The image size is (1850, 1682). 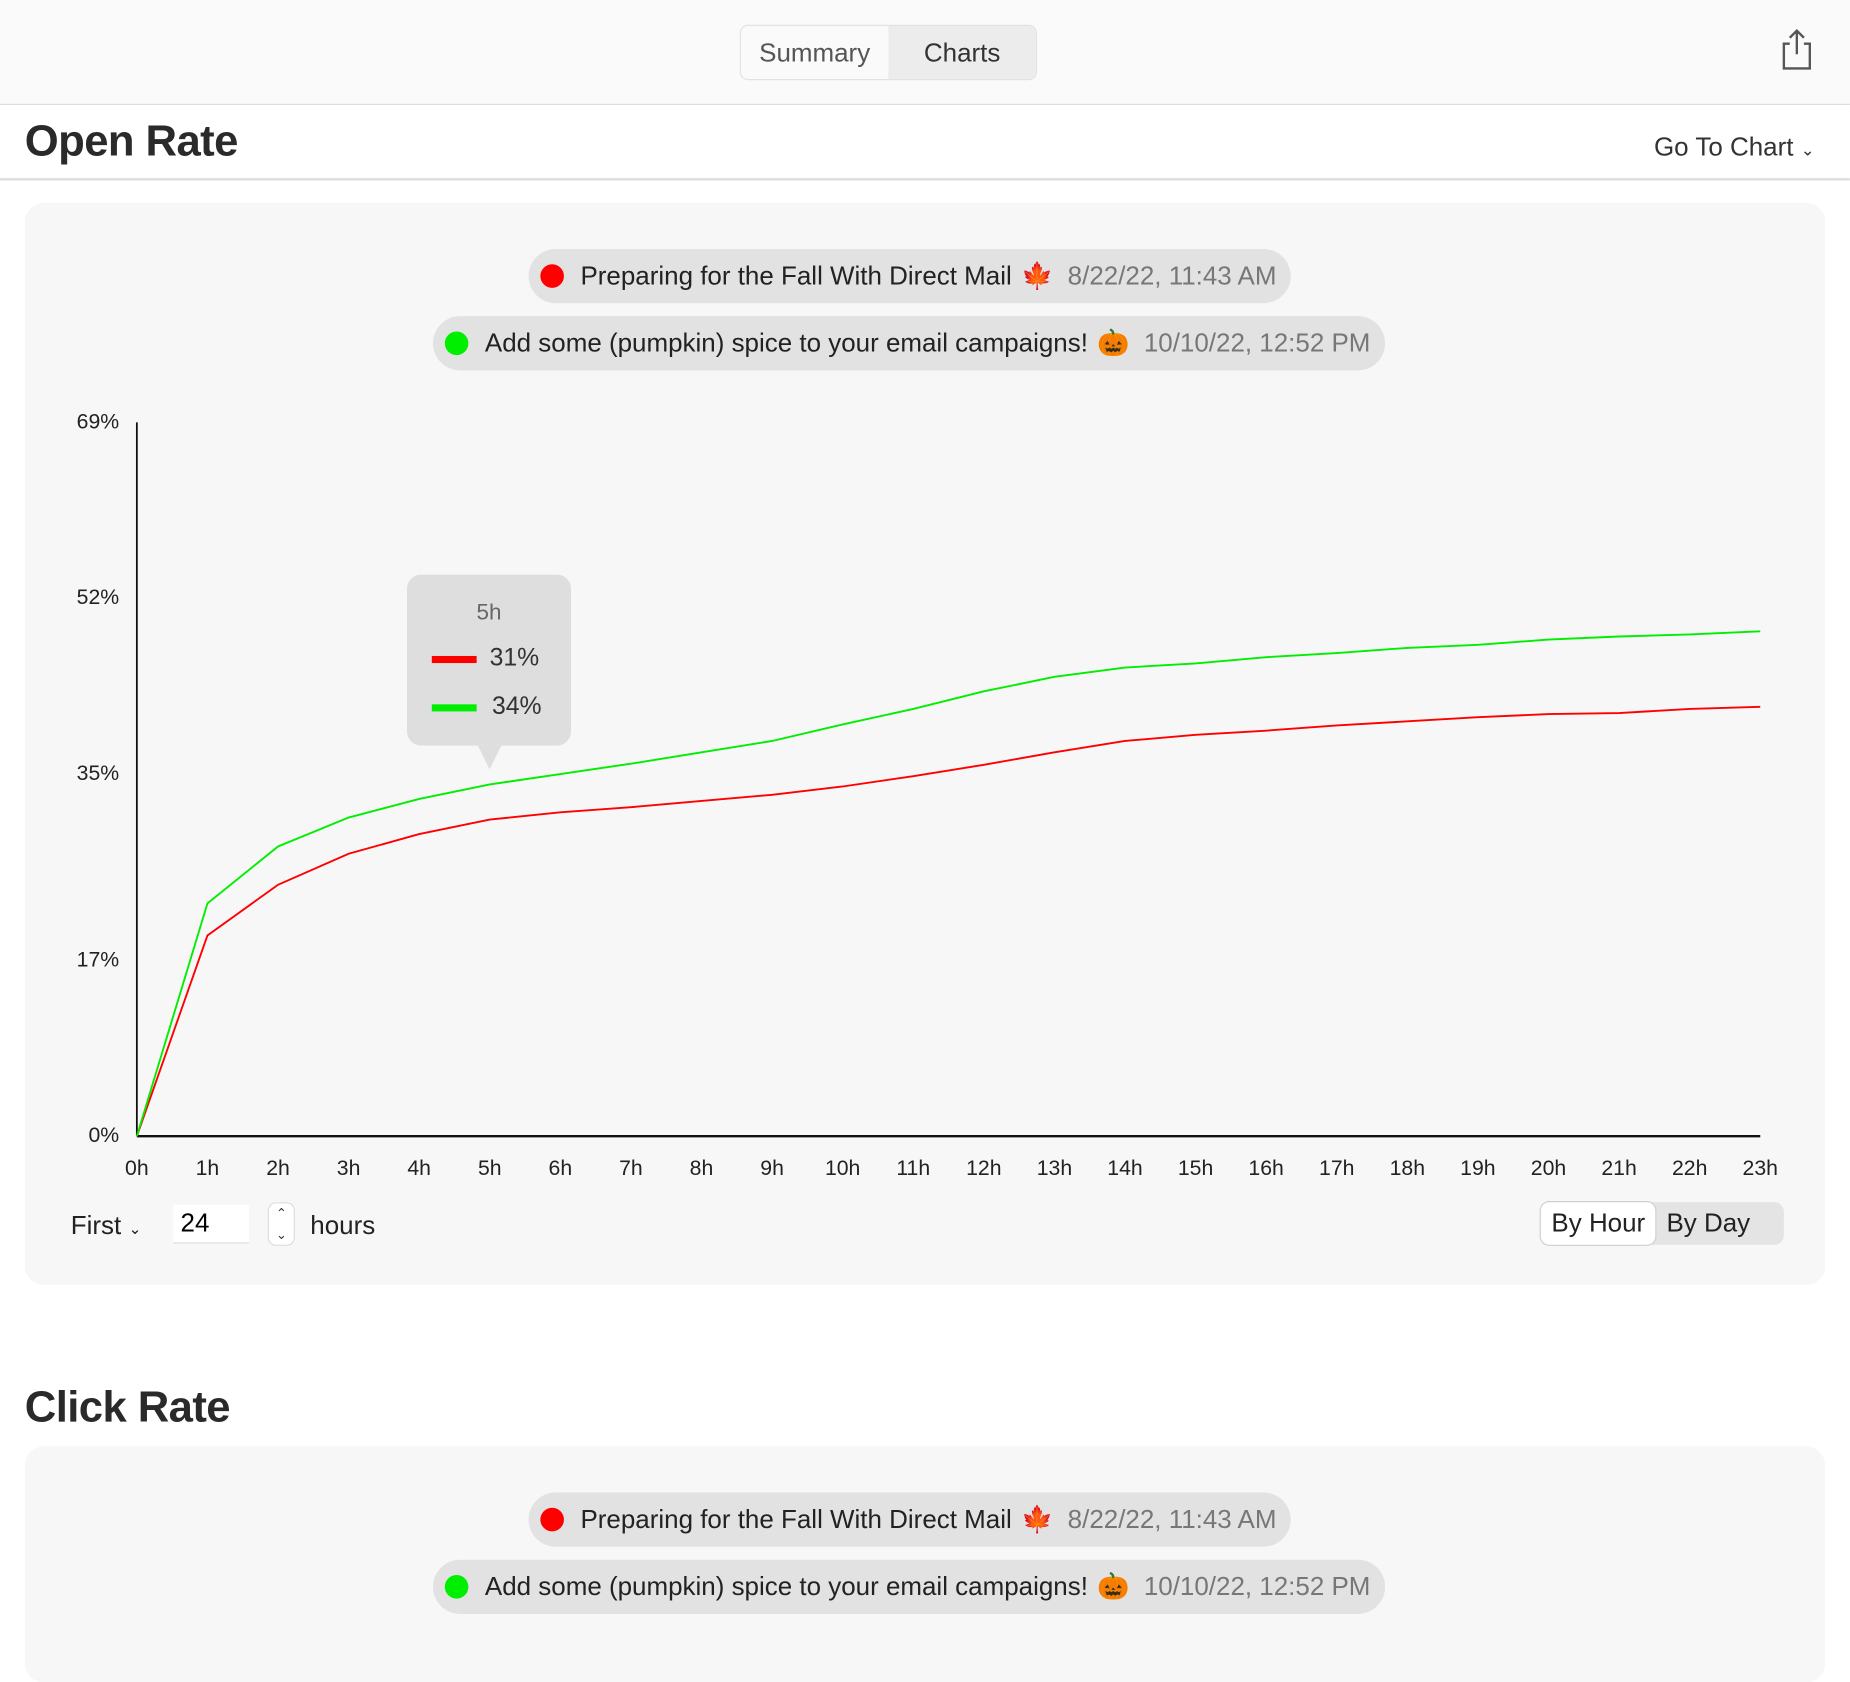 I want to click on x-tick-label: 23h, so click(x=1760, y=1168).